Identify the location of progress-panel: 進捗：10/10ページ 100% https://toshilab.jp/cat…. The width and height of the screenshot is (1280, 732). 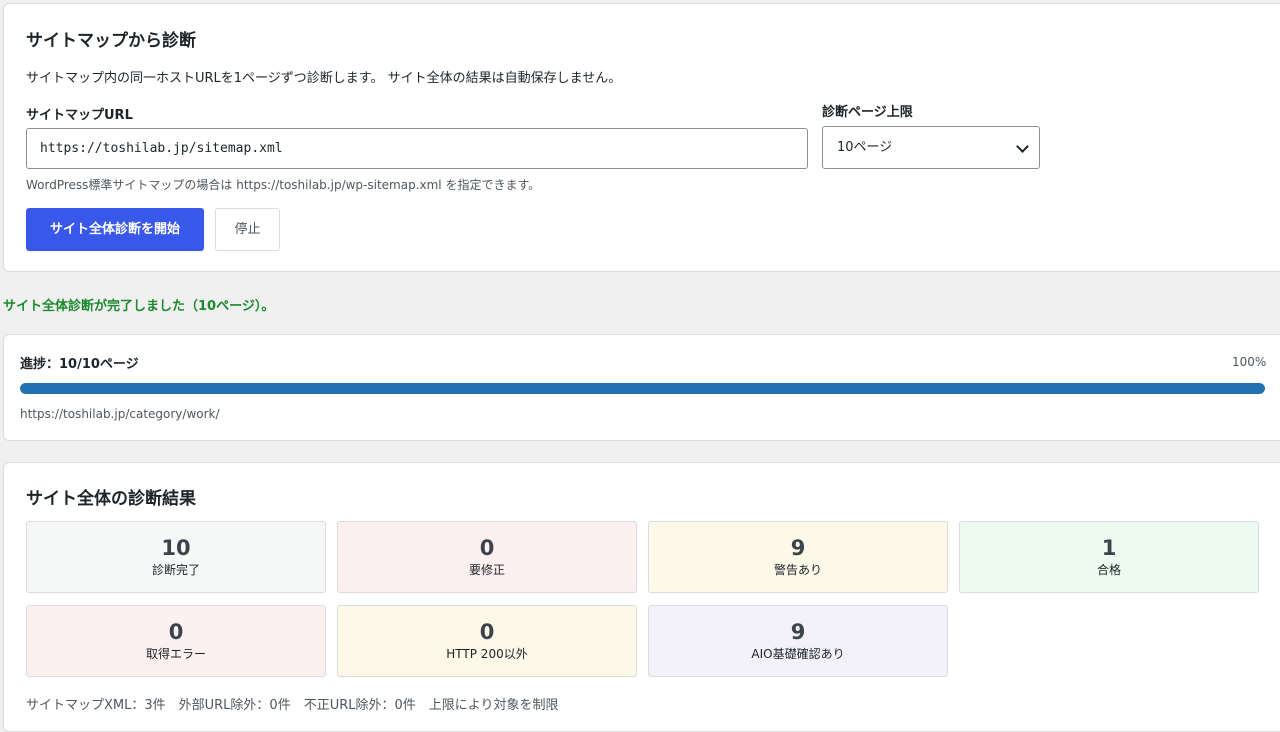
(641, 387).